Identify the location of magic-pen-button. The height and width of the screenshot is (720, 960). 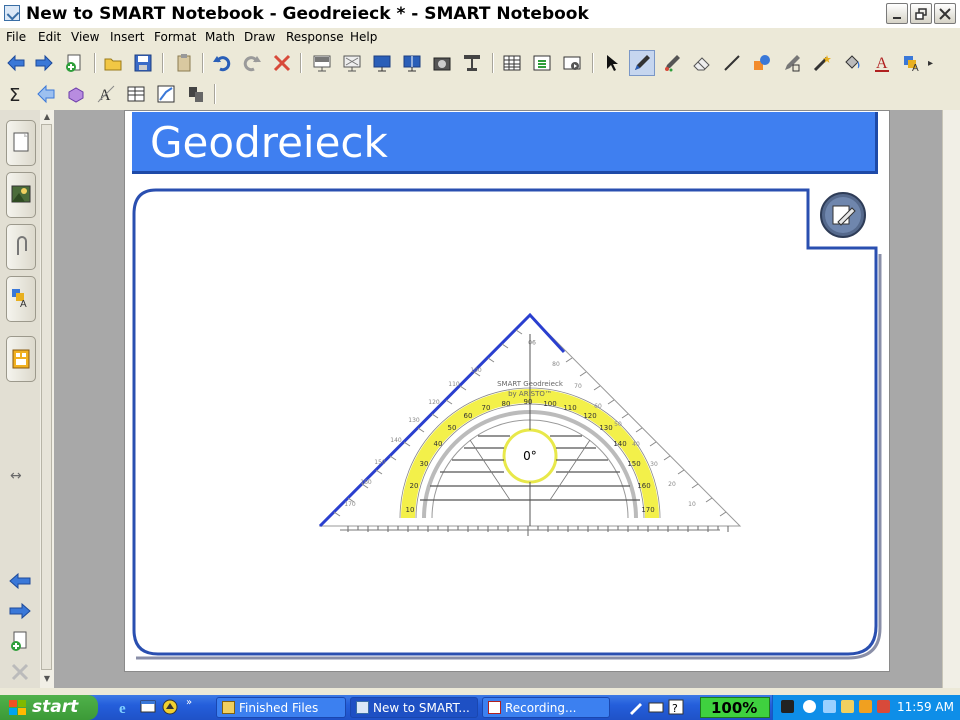
(822, 63).